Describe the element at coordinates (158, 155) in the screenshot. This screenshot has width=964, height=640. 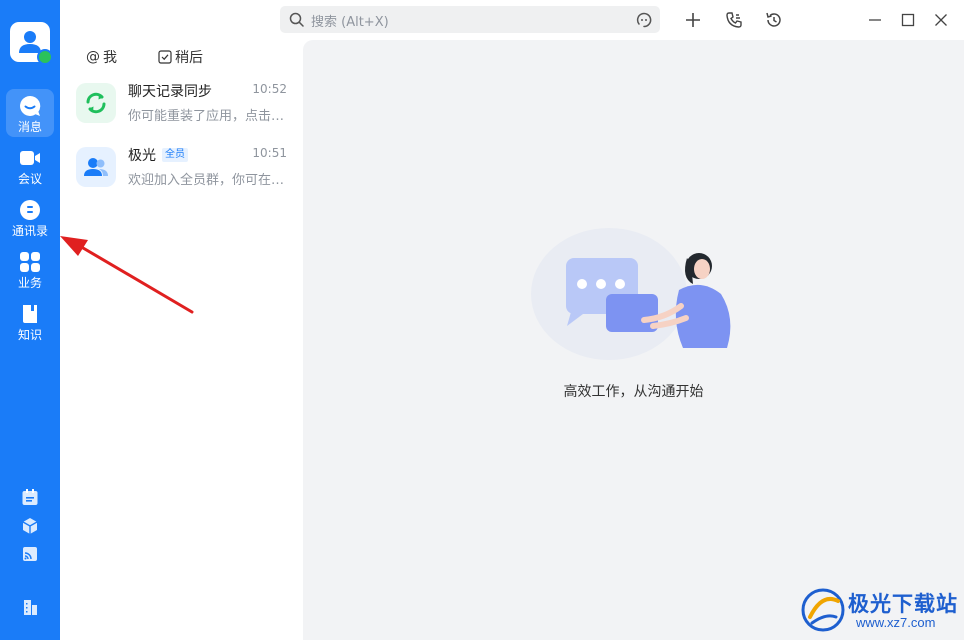
I see `conversation-title: 极光 全员` at that location.